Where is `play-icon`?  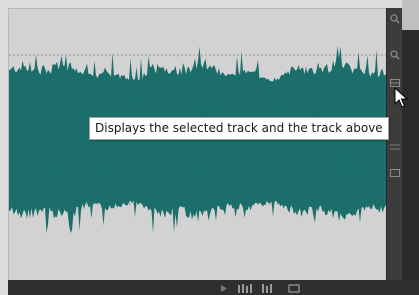
play-icon is located at coordinates (224, 288).